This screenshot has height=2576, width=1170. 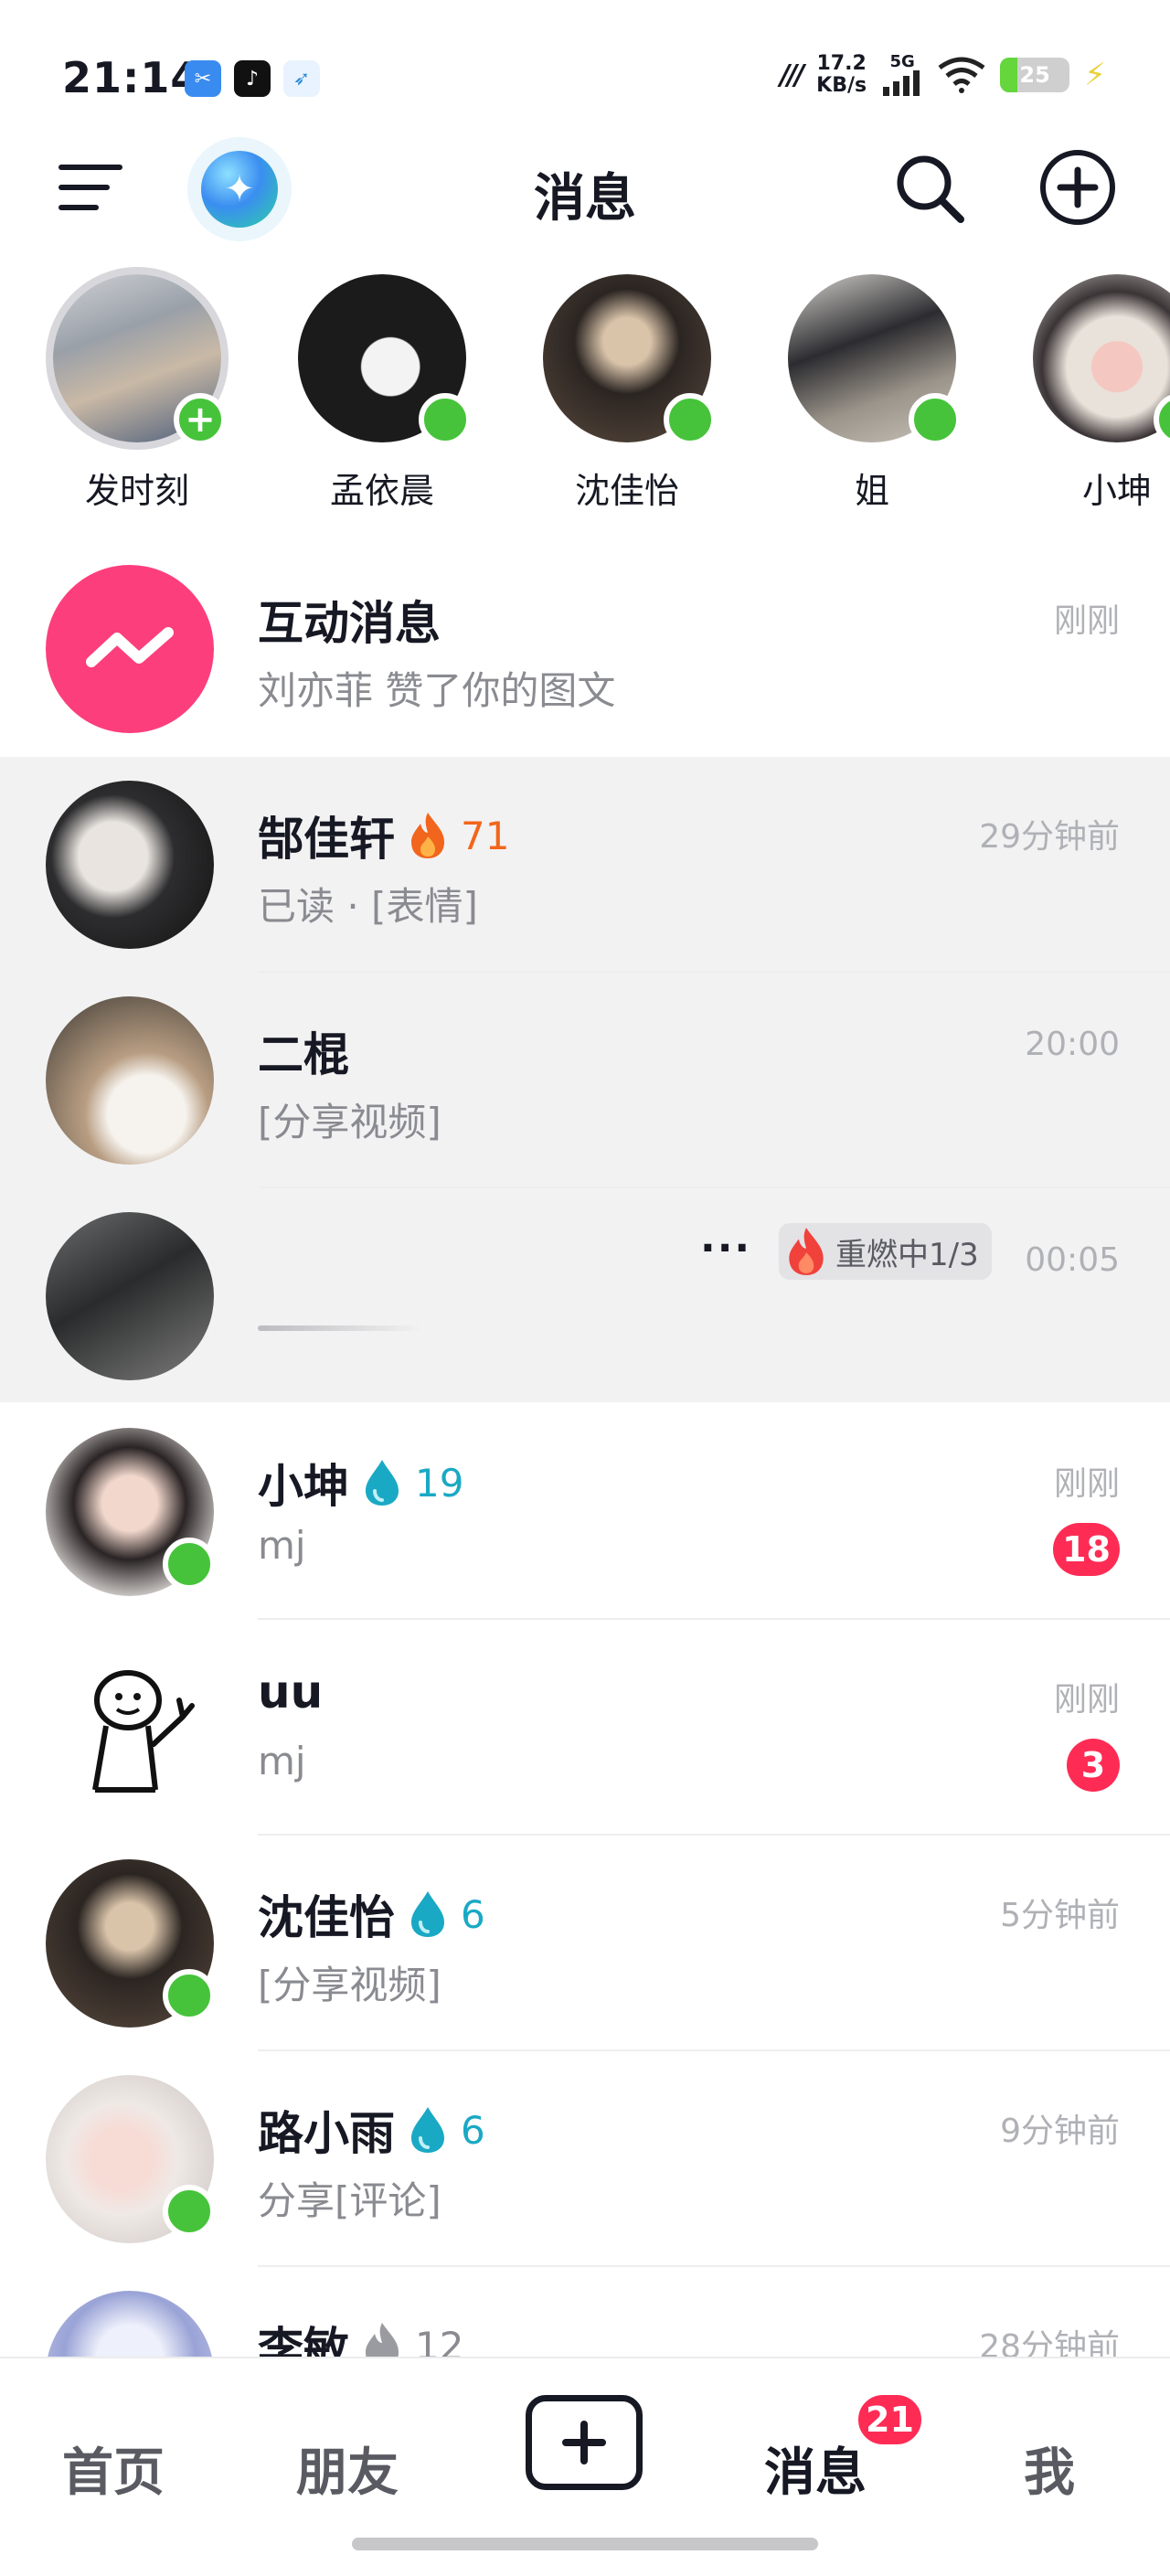 I want to click on list-item-conversation: 小坤 19 mj 刚刚 18, so click(x=585, y=1512).